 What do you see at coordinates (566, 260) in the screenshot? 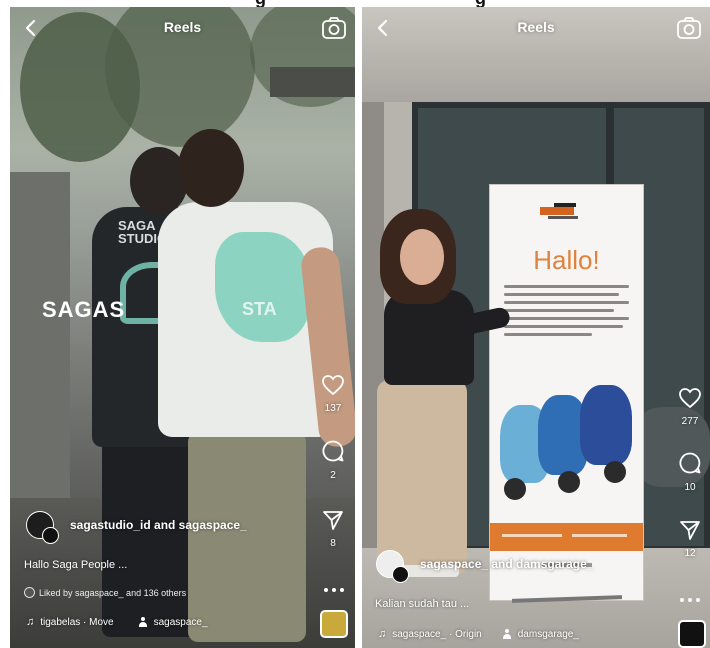
I see `banner-headline: Hallo!` at bounding box center [566, 260].